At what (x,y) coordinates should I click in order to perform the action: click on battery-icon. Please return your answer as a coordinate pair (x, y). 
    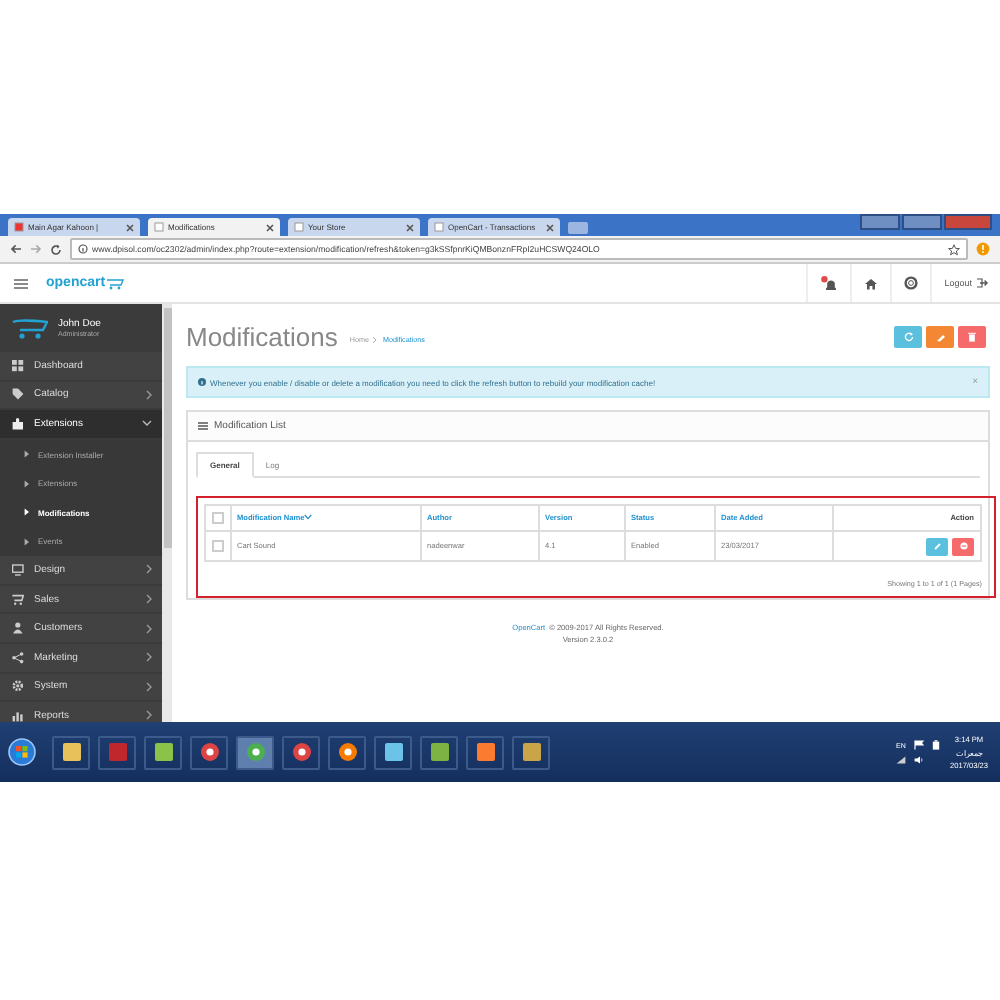
    Looking at the image, I should click on (935, 745).